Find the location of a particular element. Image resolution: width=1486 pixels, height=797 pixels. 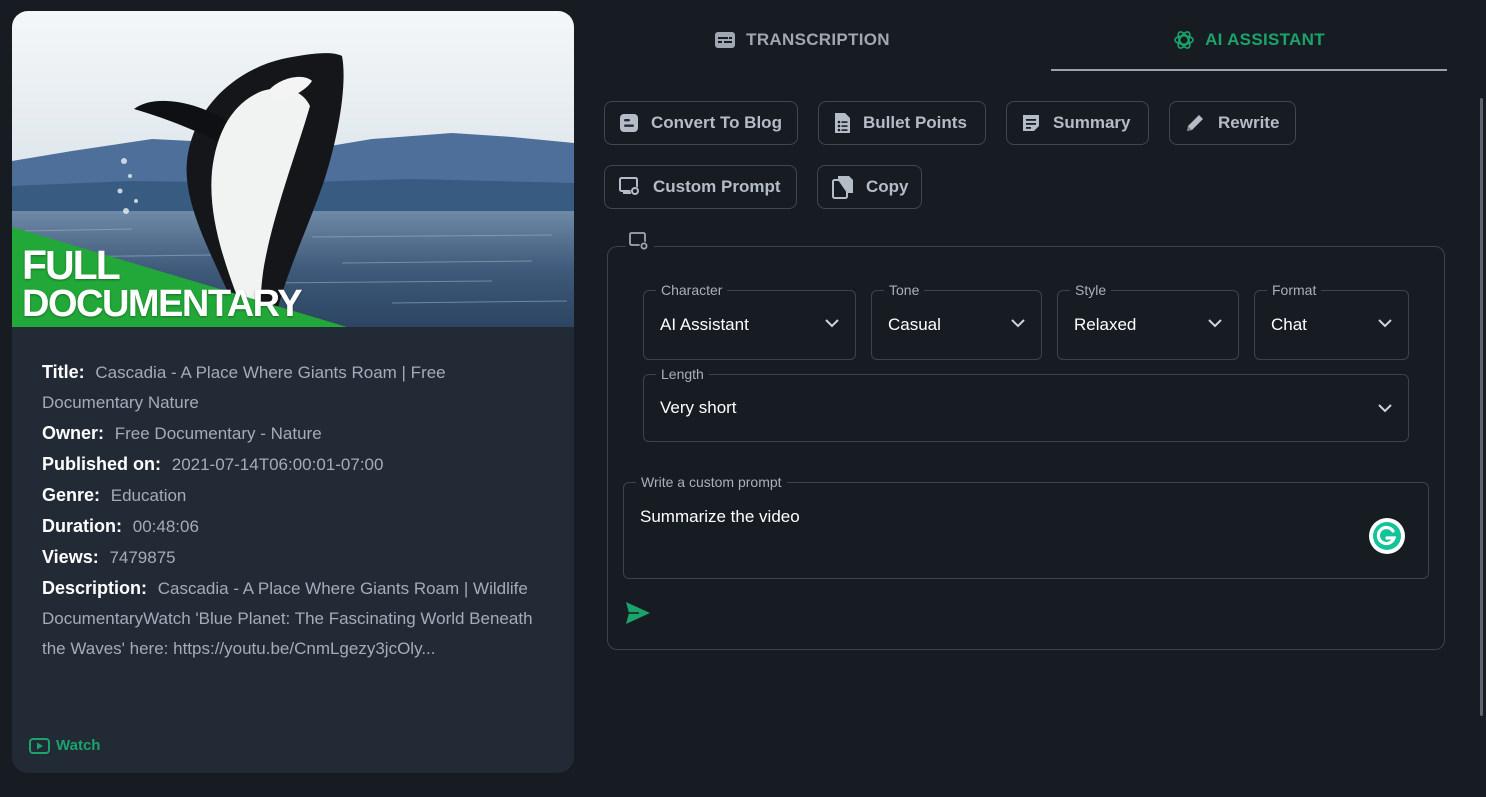

character-value: AI Assistant is located at coordinates (704, 324).